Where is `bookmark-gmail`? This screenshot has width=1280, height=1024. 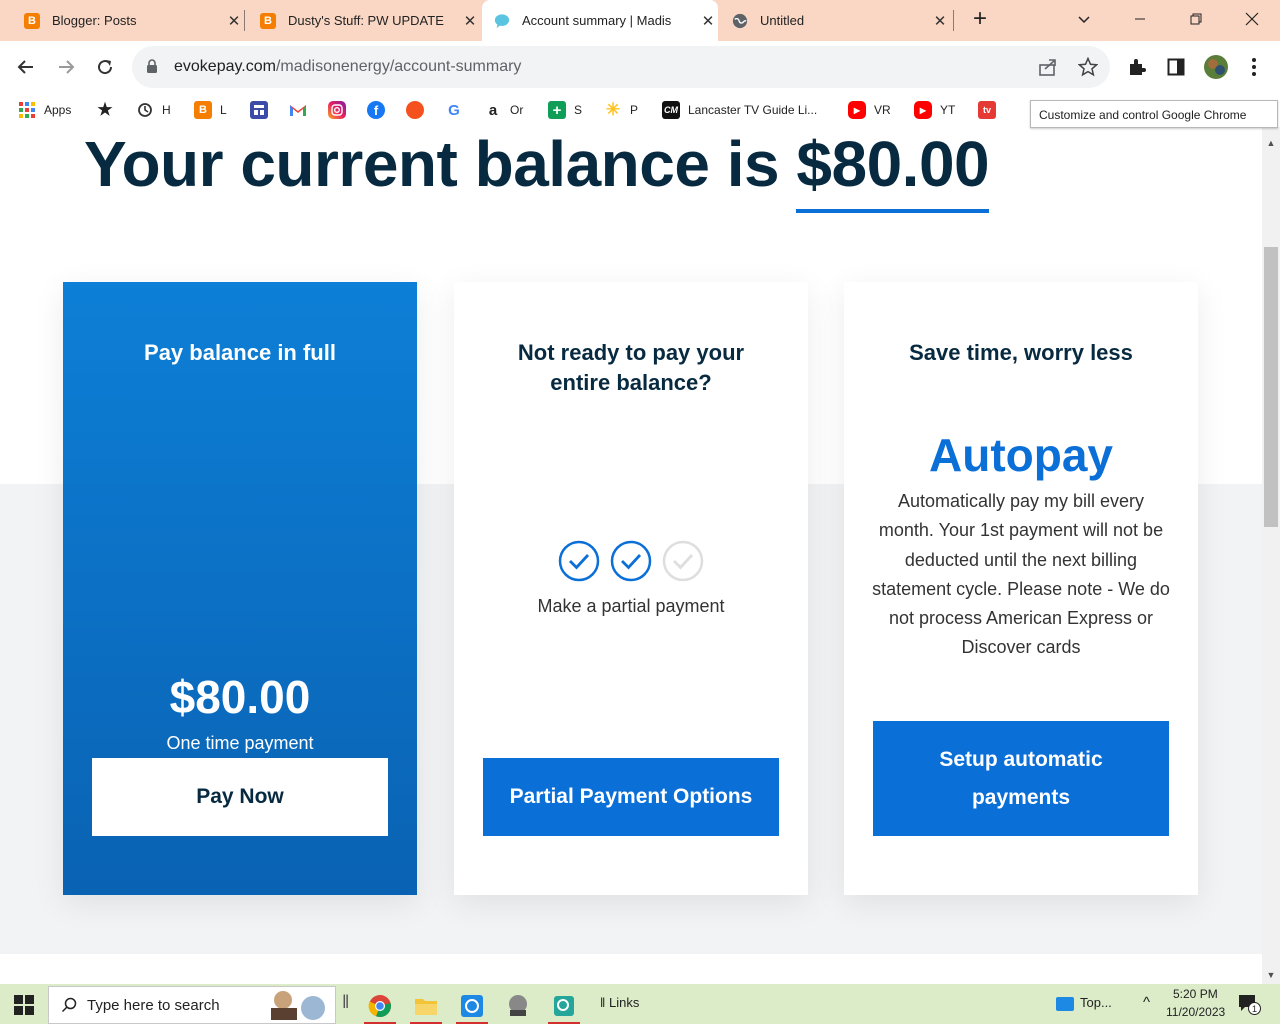
bookmark-gmail is located at coordinates (302, 110).